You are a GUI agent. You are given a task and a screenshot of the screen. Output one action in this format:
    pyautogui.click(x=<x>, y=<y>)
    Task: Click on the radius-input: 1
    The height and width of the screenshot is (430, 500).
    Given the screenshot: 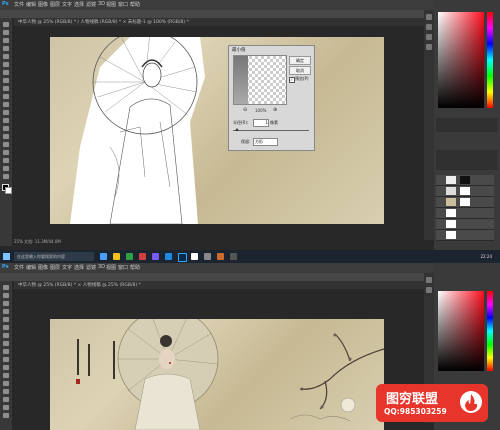 What is the action you would take?
    pyautogui.click(x=261, y=123)
    